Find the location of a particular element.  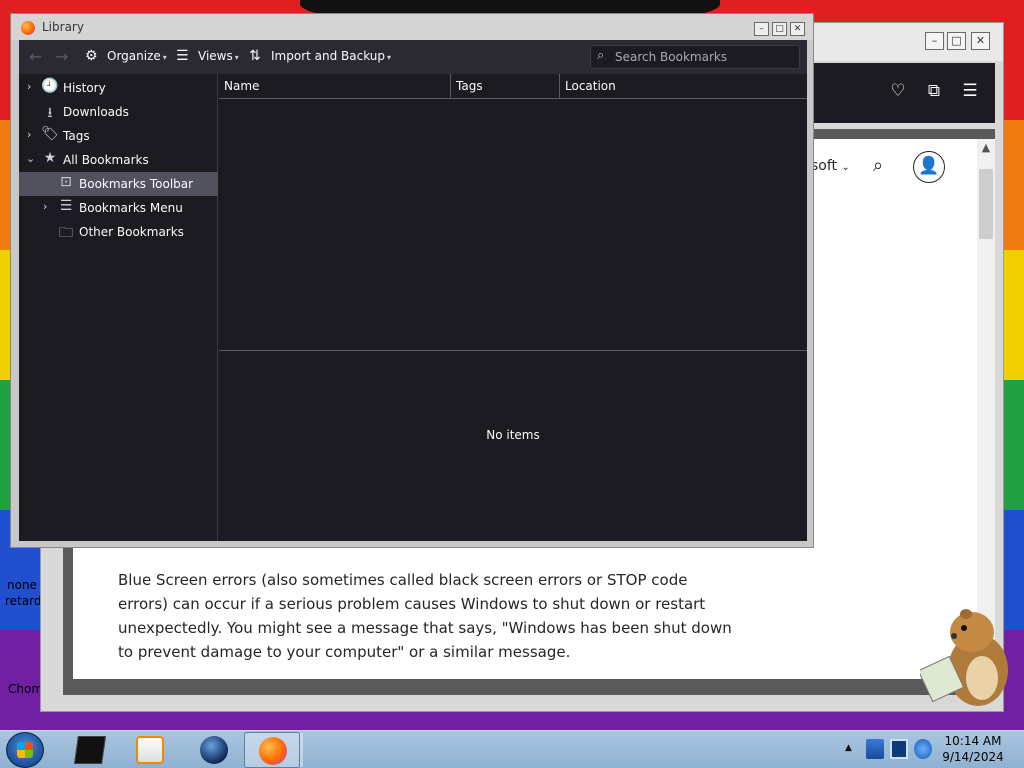

sort-arrows-icon: ⇅ is located at coordinates (255, 56).